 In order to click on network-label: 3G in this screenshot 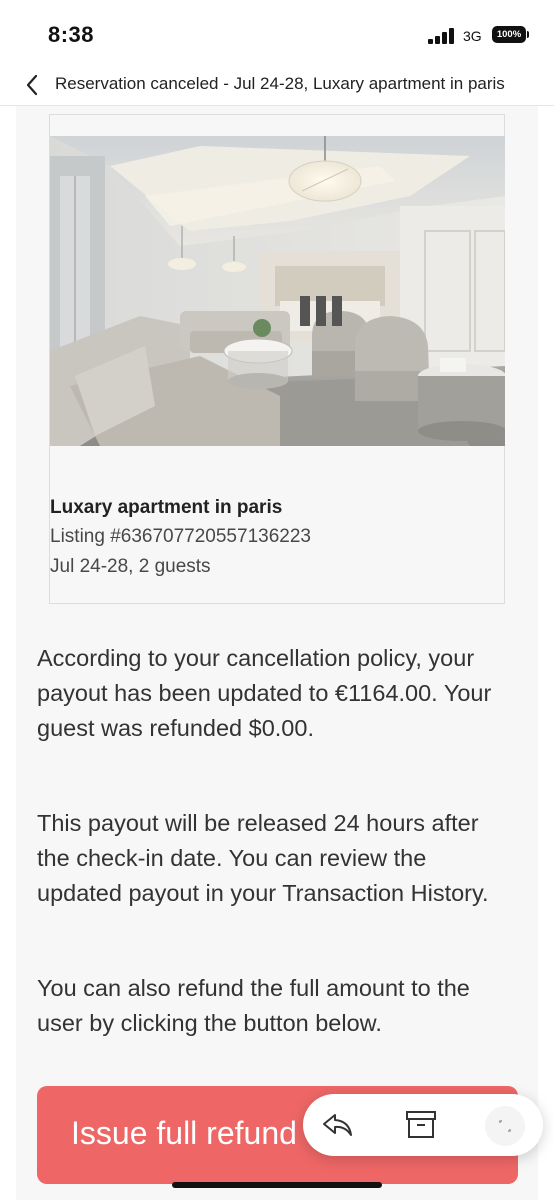, I will do `click(472, 36)`.